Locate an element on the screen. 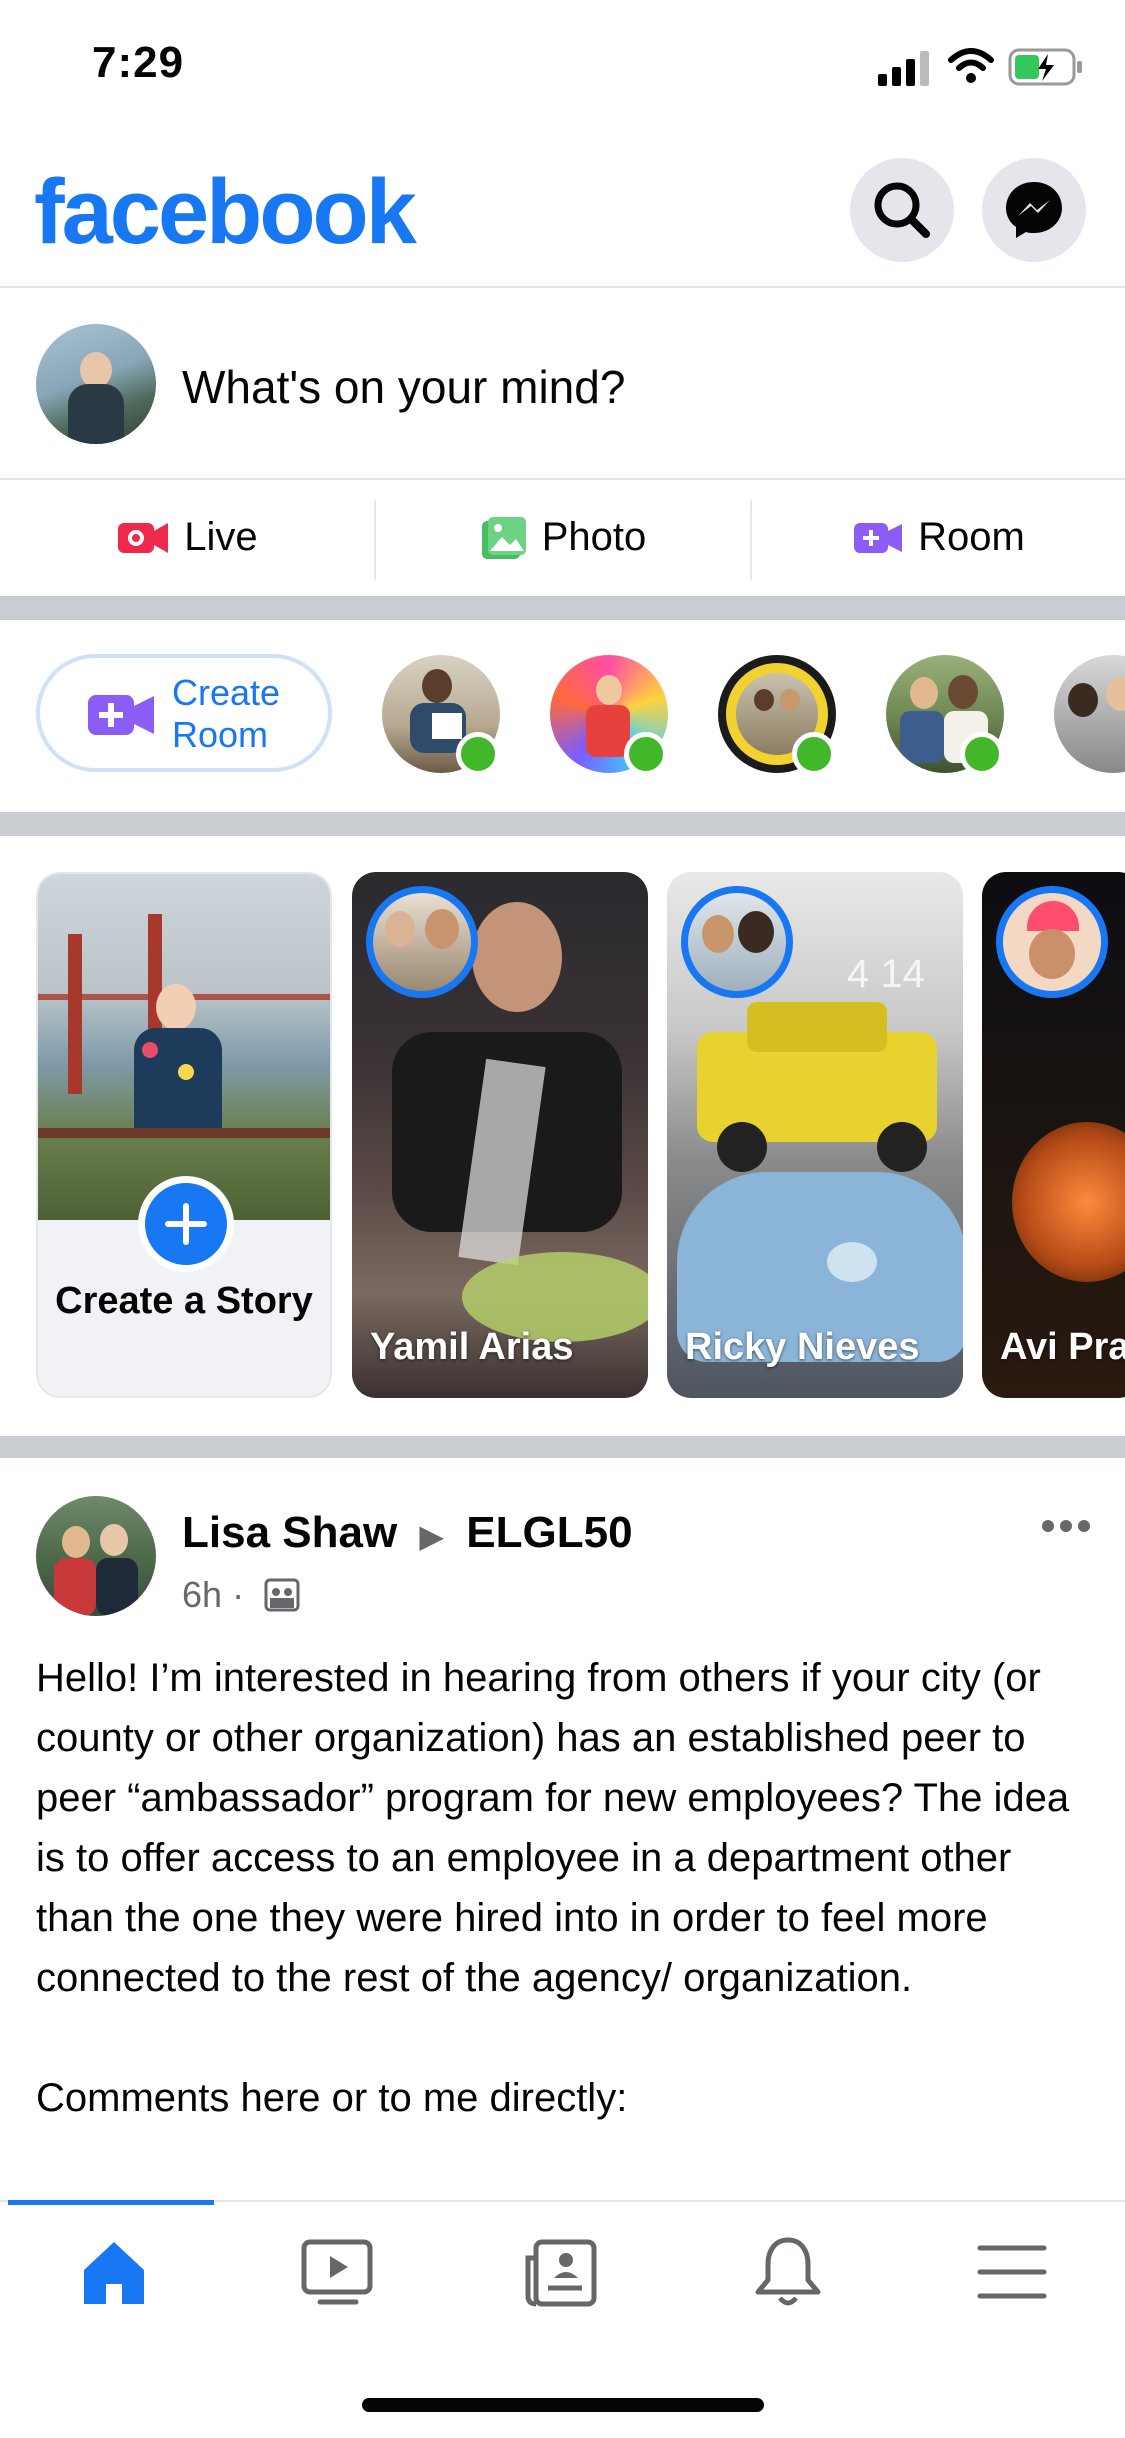 The height and width of the screenshot is (2438, 1125). live-video-icon is located at coordinates (143, 537).